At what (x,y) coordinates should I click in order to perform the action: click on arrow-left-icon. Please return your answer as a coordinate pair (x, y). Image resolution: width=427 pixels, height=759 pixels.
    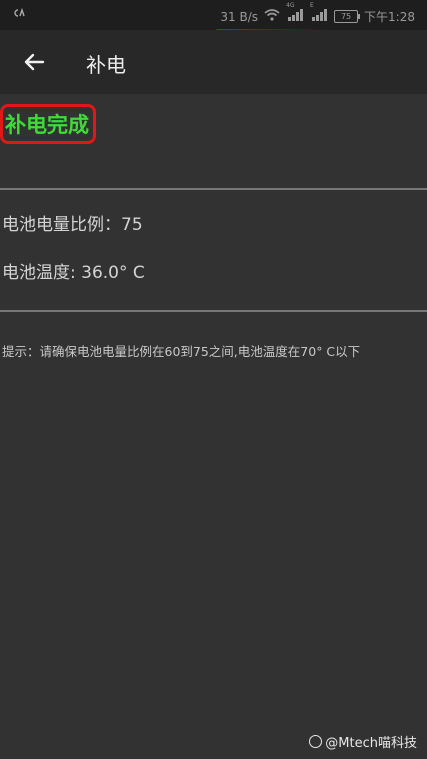
    Looking at the image, I should click on (34, 62).